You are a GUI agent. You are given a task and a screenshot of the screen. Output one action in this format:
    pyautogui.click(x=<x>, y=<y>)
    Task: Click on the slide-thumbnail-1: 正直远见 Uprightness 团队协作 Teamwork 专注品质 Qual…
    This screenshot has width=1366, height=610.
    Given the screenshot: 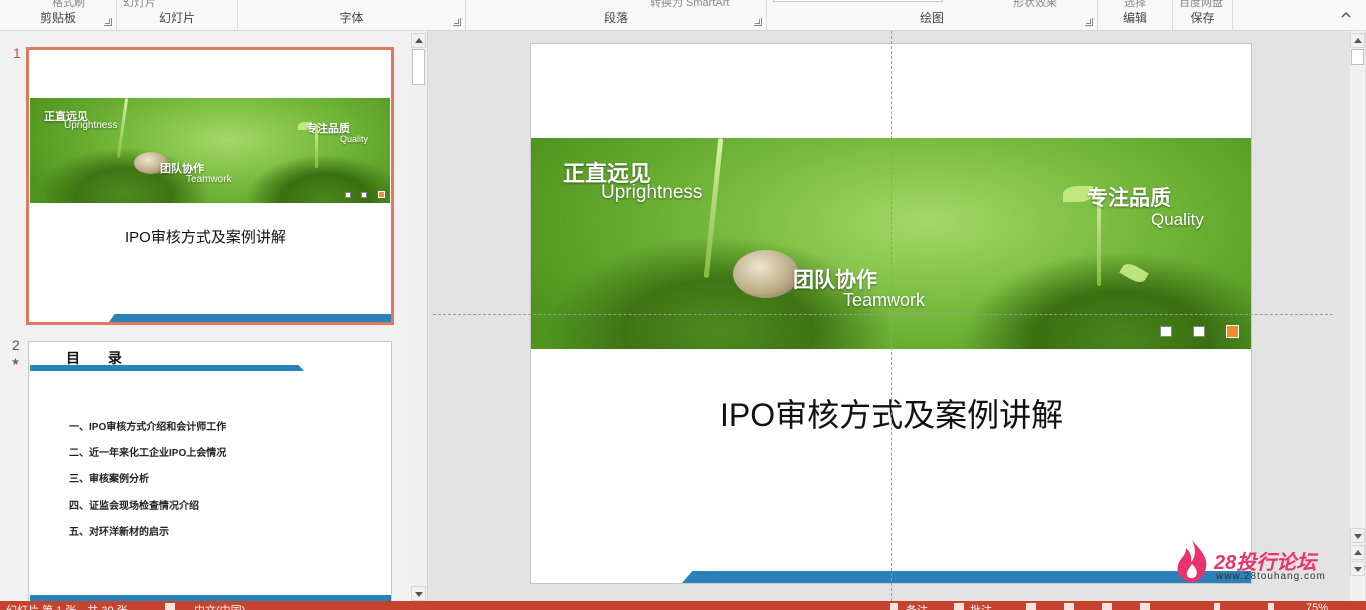 What is the action you would take?
    pyautogui.click(x=210, y=186)
    